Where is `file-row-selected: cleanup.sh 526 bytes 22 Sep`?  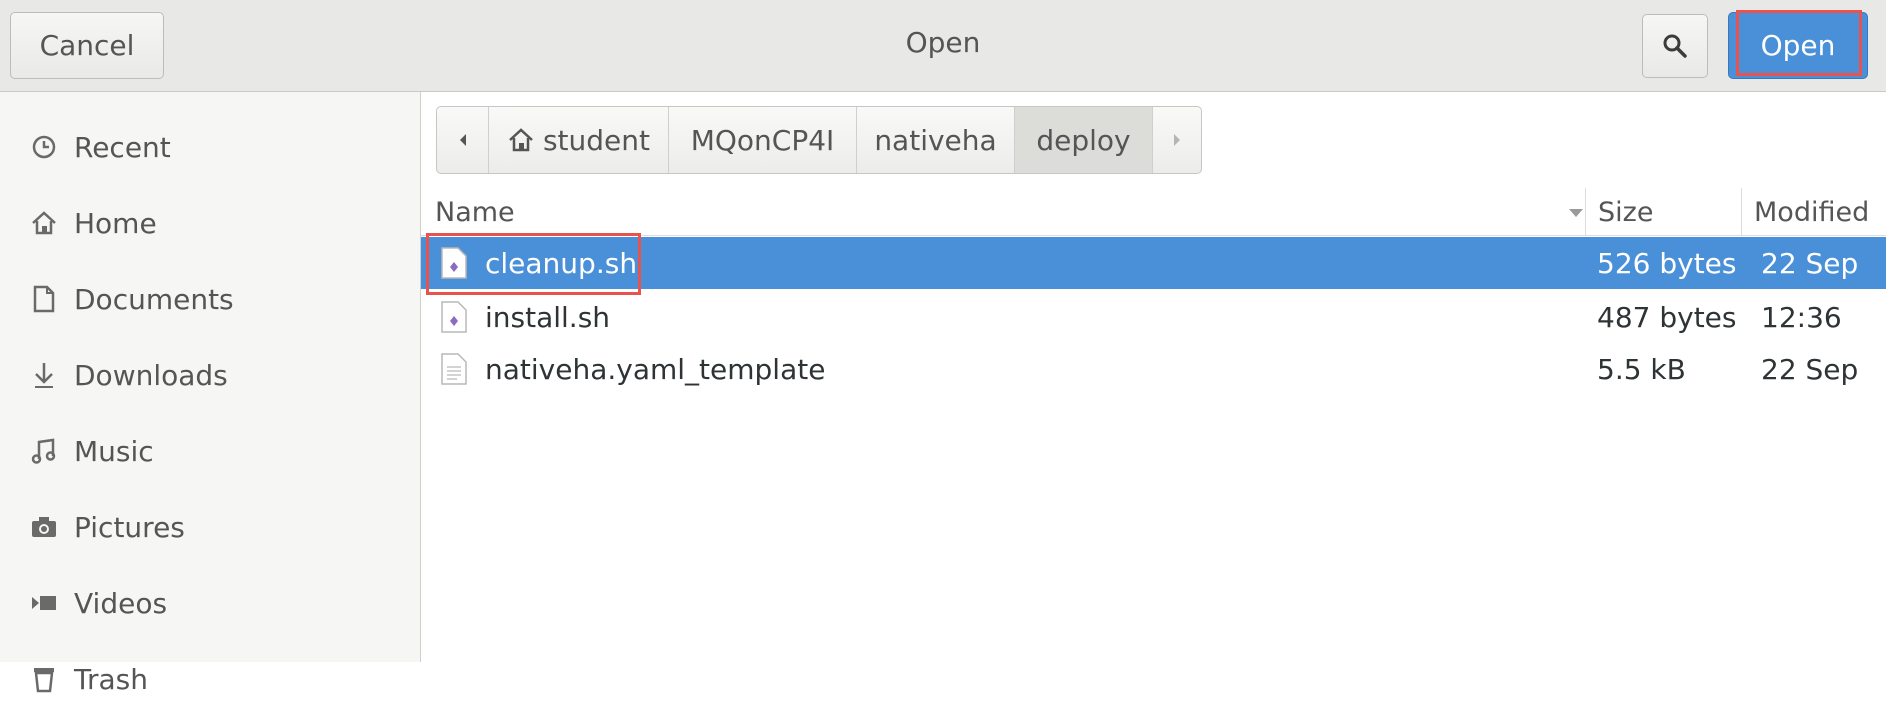 file-row-selected: cleanup.sh 526 bytes 22 Sep is located at coordinates (1153, 263).